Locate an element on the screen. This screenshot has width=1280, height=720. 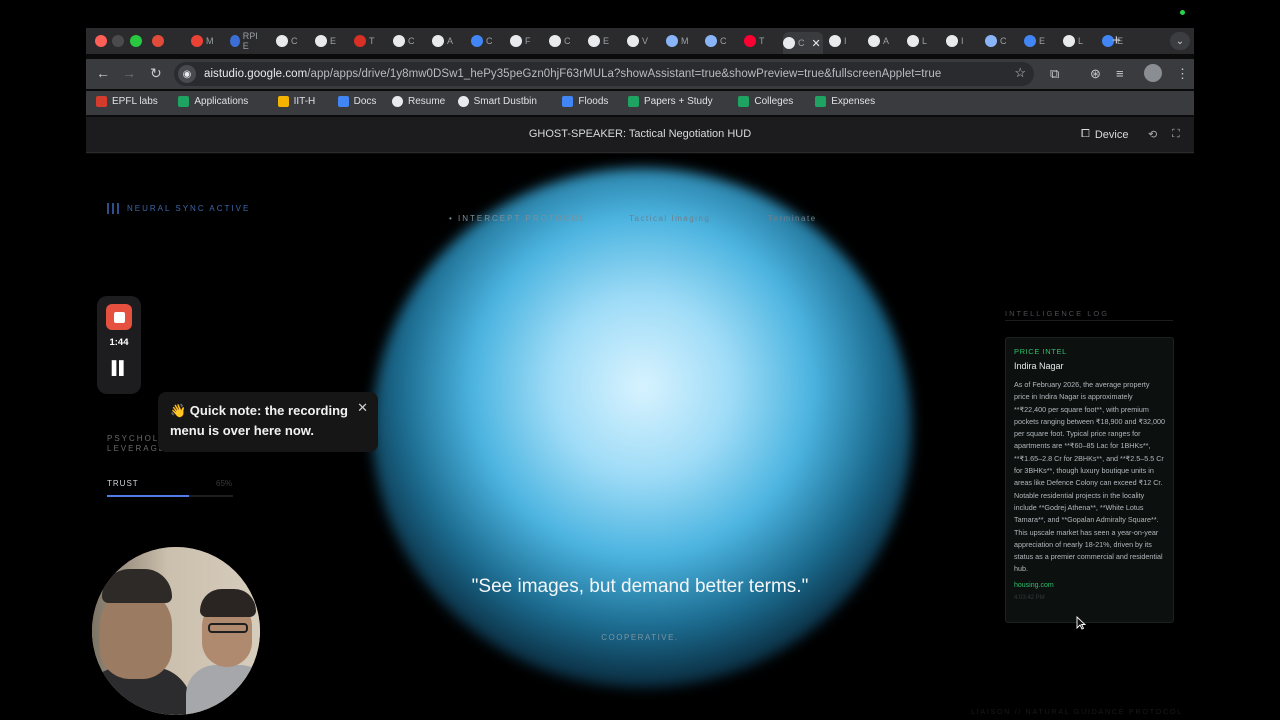
bookmark-resume: Resume is located at coordinates (418, 101).